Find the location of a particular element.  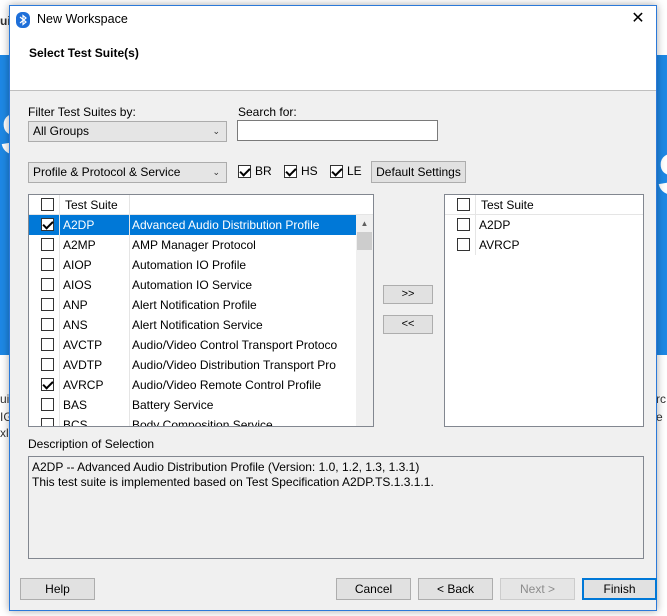

filter-dropdown: All Groups ⌄ is located at coordinates (127, 131).